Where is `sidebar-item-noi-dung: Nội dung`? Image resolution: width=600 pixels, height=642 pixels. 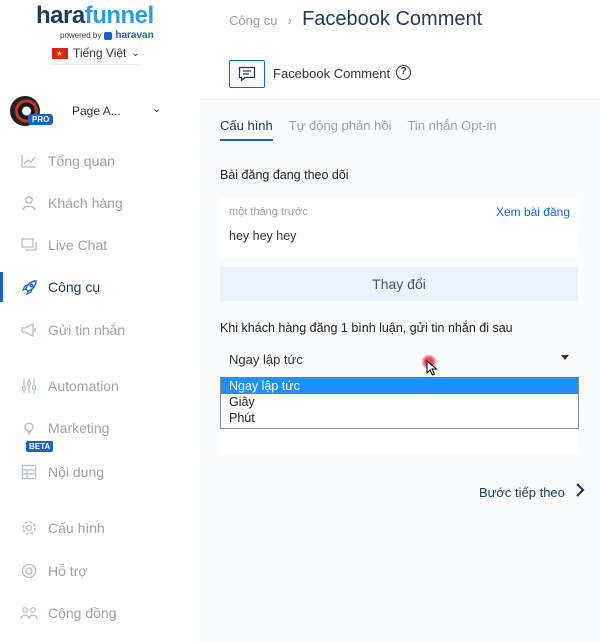 sidebar-item-noi-dung: Nội dung is located at coordinates (95, 472).